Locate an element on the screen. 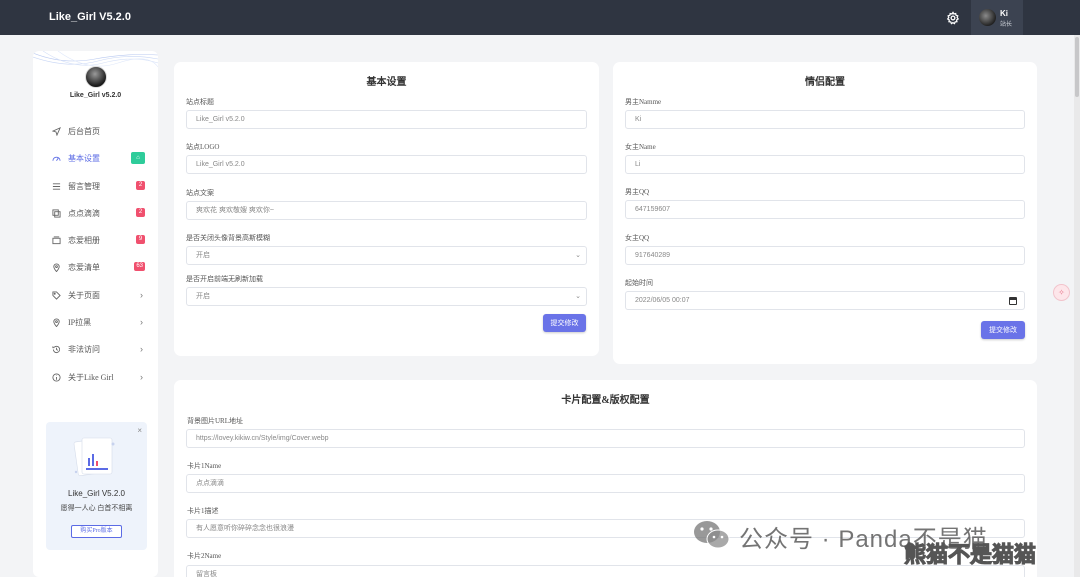  start-time-input: 2022/06/05 00:07 is located at coordinates (825, 300).